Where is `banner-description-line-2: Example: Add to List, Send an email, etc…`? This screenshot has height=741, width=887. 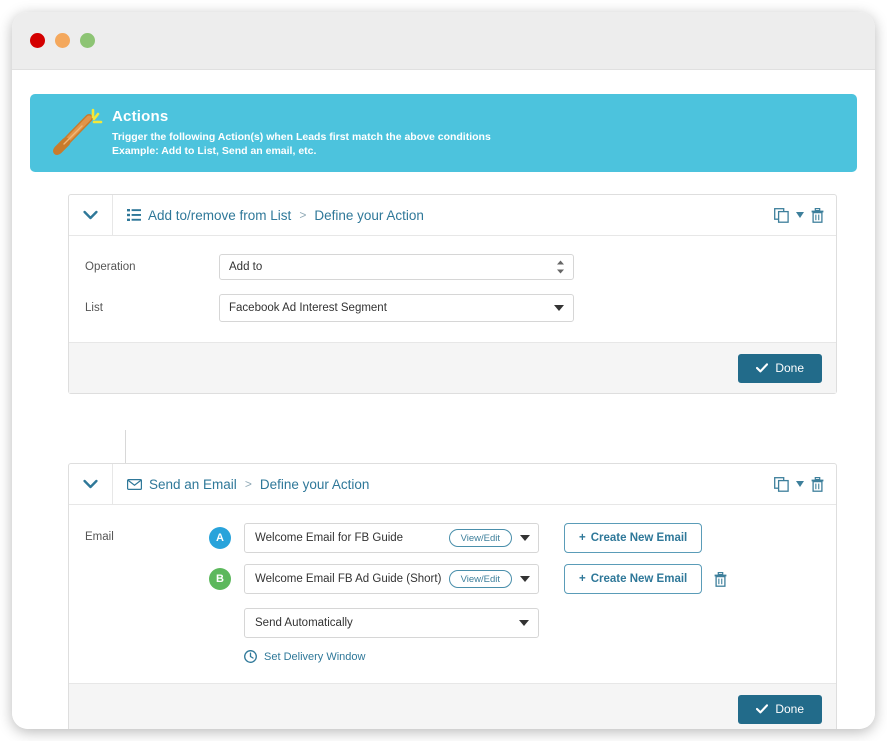
banner-description-line-2: Example: Add to List, Send an email, etc… is located at coordinates (214, 151).